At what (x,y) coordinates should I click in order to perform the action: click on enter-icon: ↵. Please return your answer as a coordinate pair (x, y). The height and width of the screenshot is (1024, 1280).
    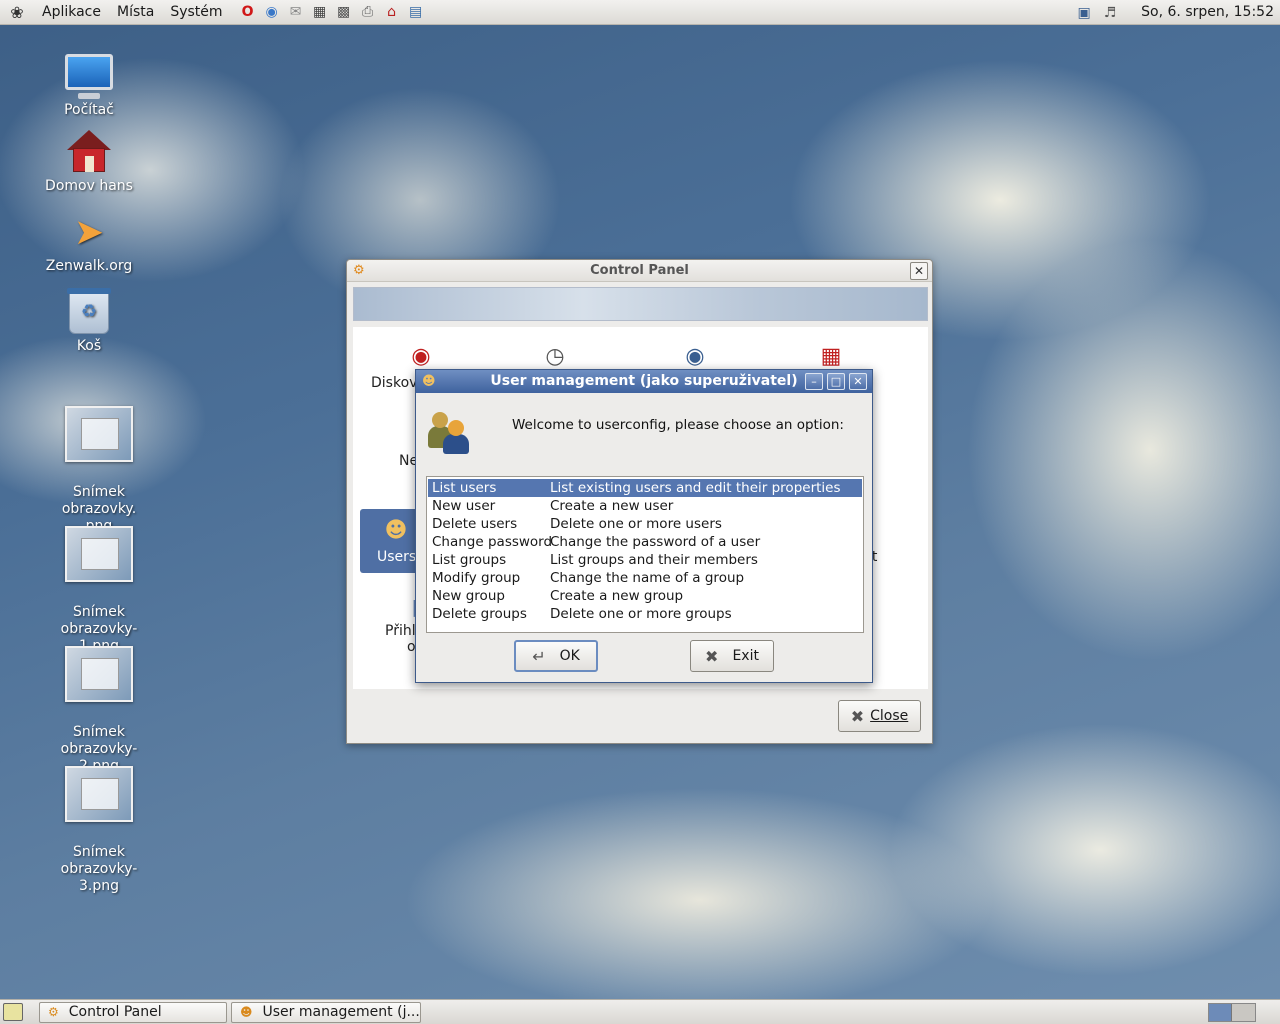
    Looking at the image, I should click on (539, 656).